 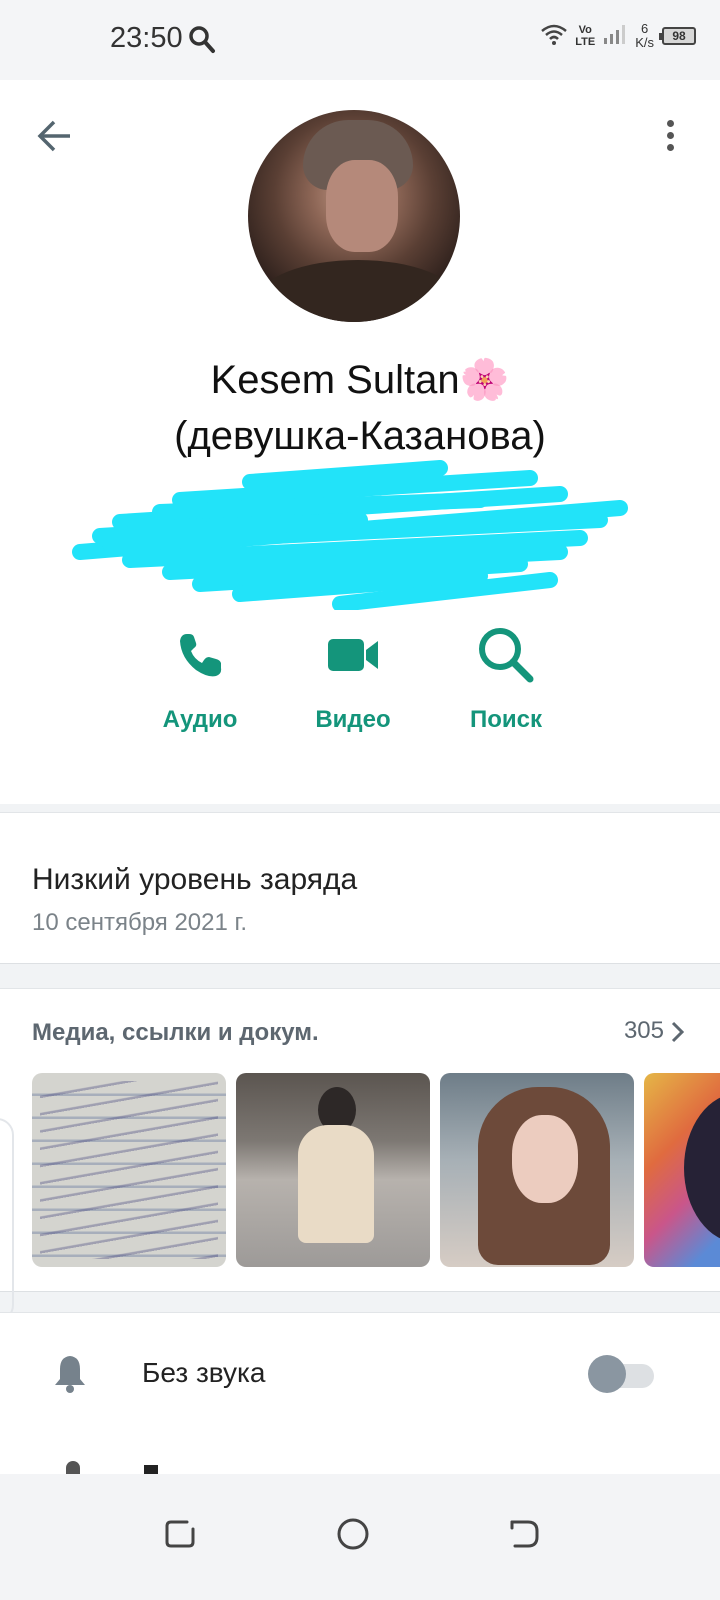 What do you see at coordinates (677, 36) in the screenshot?
I see `battery-icon: 98` at bounding box center [677, 36].